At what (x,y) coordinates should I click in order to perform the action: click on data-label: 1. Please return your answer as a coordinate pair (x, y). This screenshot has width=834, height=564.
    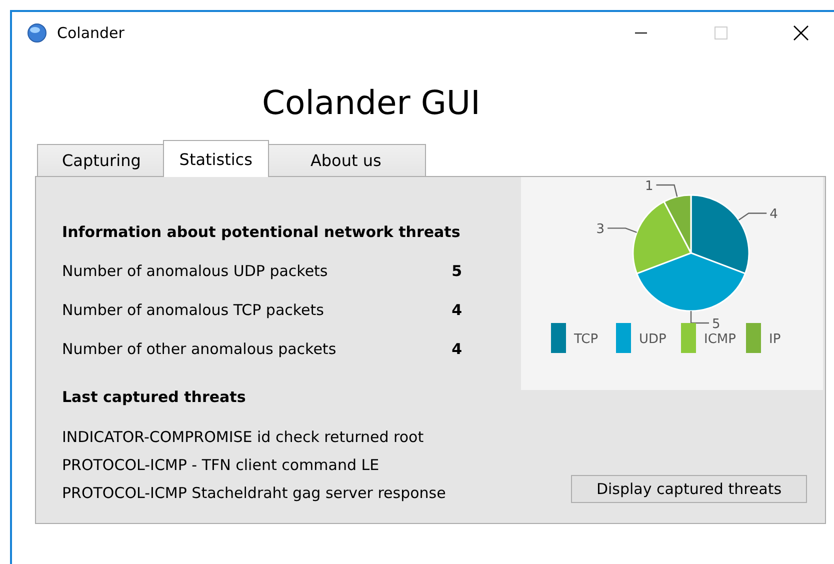
    Looking at the image, I should click on (649, 186).